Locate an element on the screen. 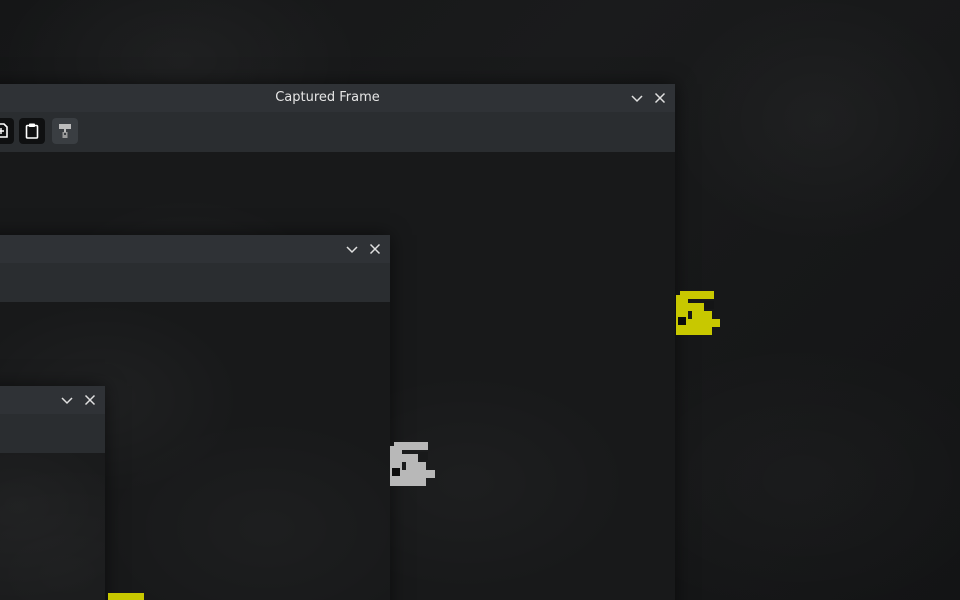  paint-tool-button is located at coordinates (65, 131).